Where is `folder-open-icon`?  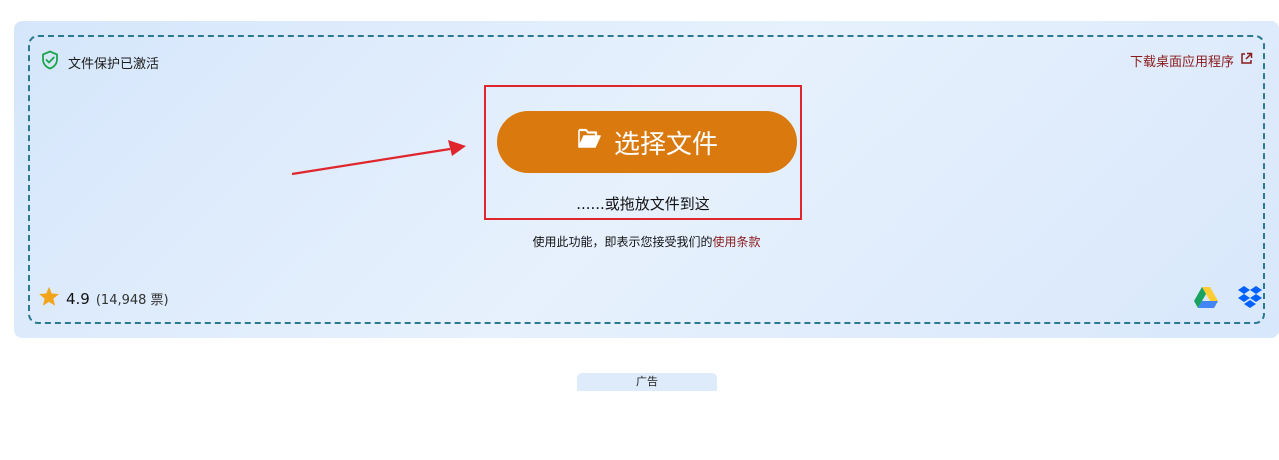 folder-open-icon is located at coordinates (589, 142).